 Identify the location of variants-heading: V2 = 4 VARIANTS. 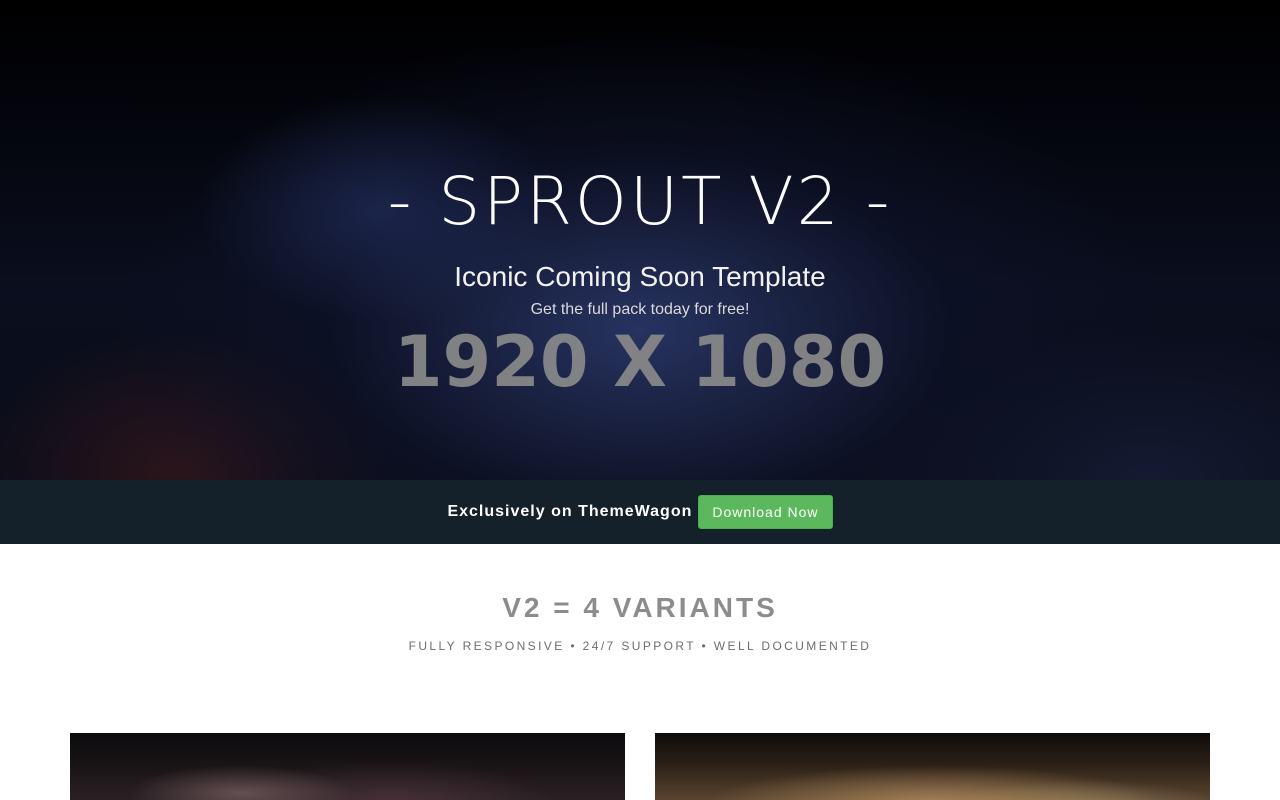
(640, 607).